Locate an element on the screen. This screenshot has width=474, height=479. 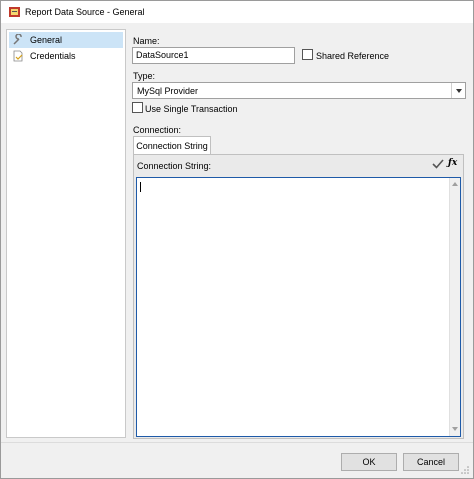
checkmark-icon is located at coordinates (438, 164).